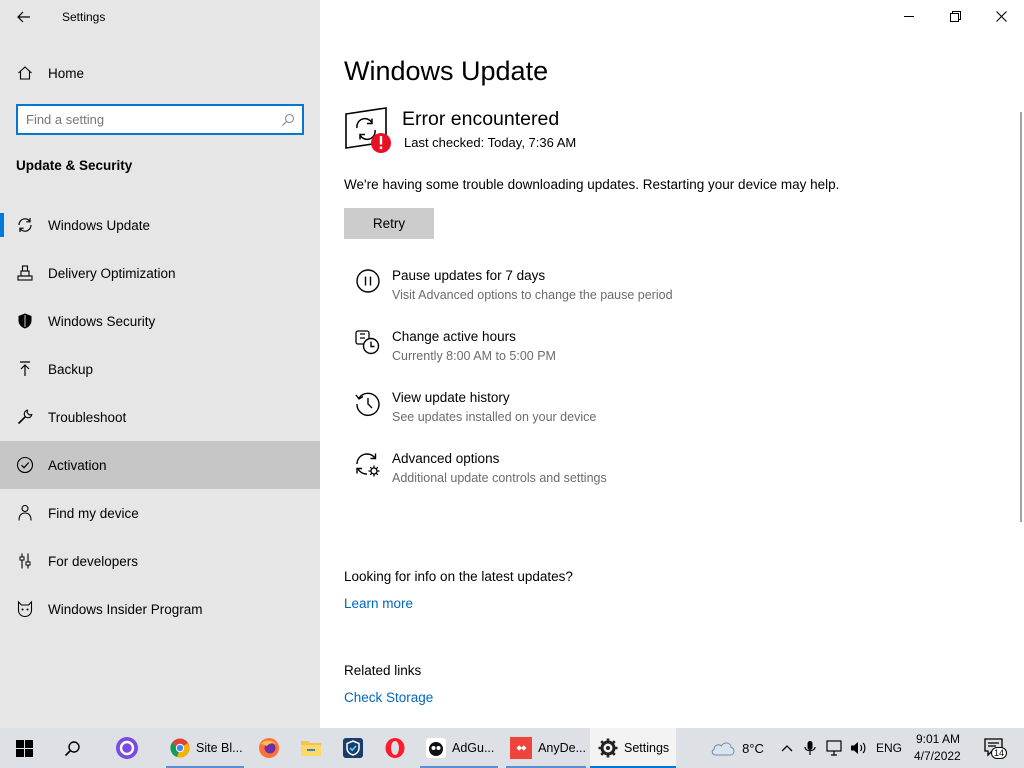 The image size is (1024, 768). I want to click on weather-temp: 8°C, so click(753, 748).